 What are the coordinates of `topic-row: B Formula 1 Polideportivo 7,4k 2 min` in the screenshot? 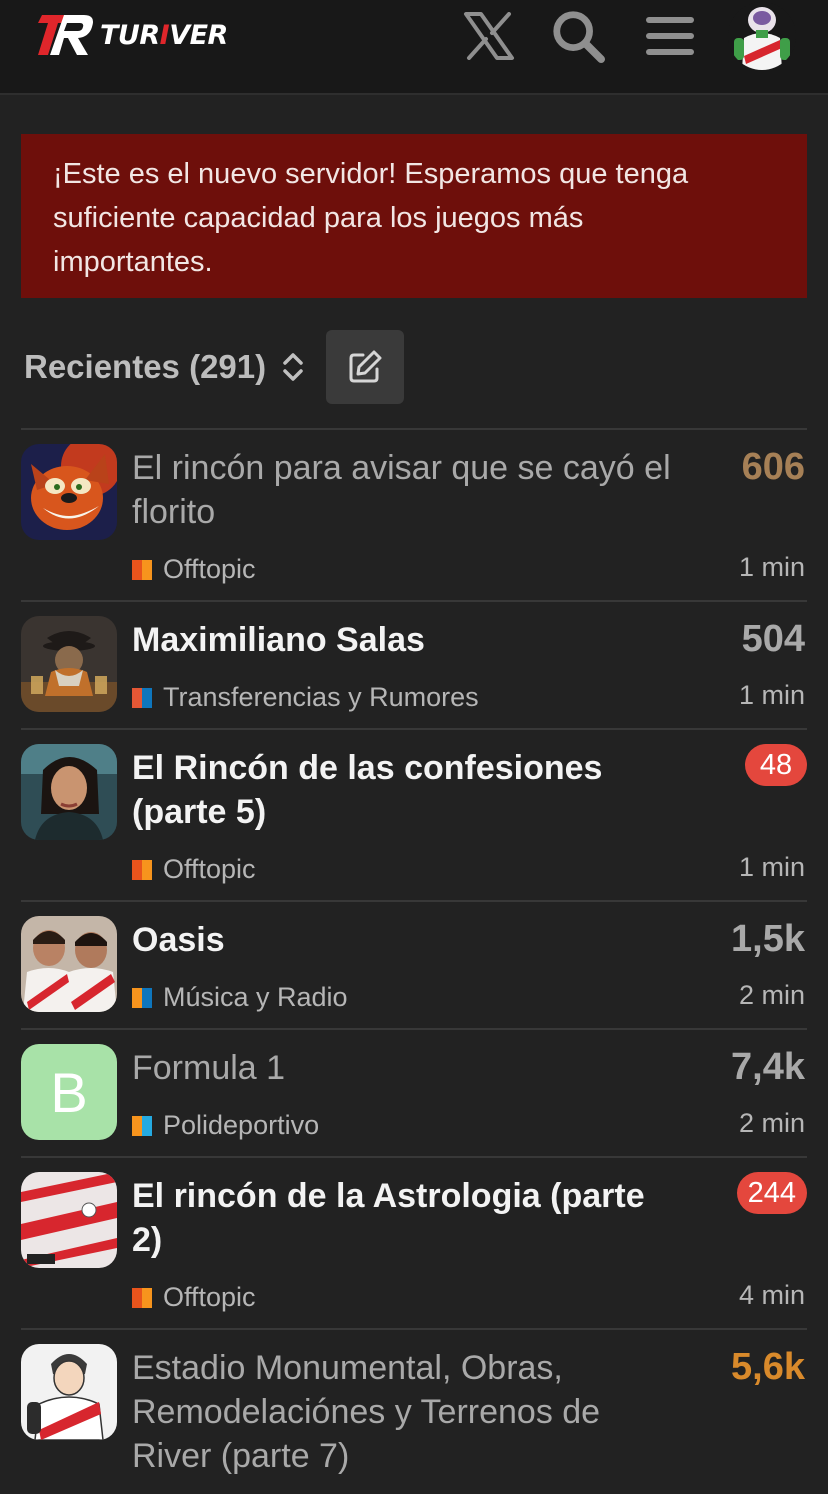 It's located at (414, 1092).